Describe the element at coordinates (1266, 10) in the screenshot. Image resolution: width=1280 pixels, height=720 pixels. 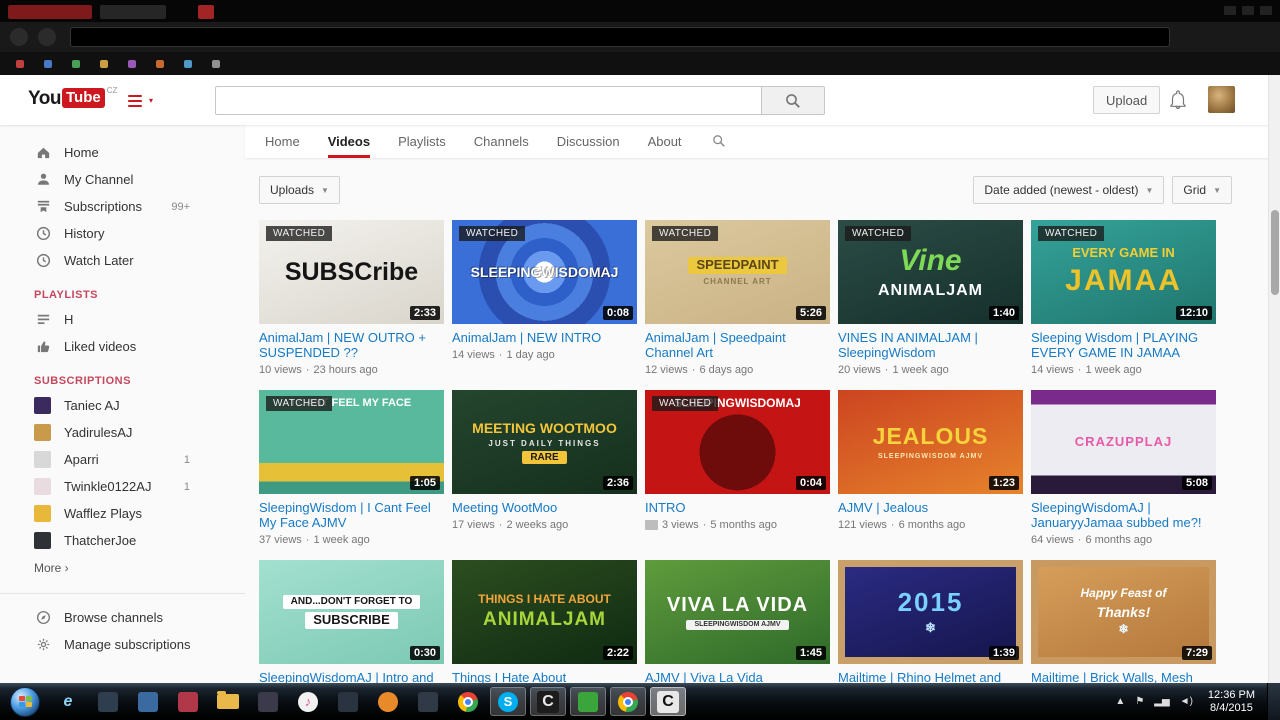
I see `close-button` at that location.